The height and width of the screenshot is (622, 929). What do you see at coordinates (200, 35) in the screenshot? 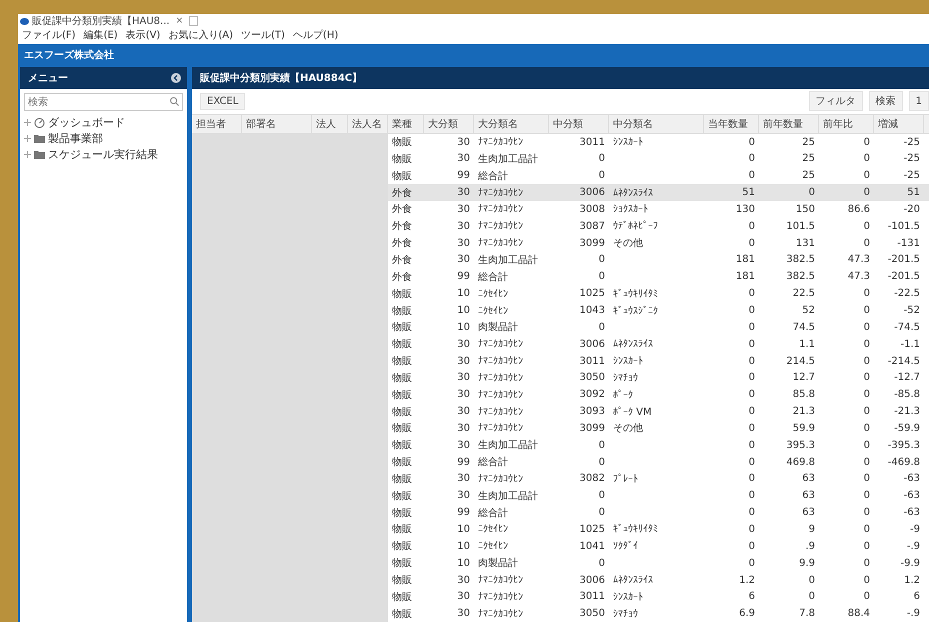
I see `menu-item: お気に入り(A)` at bounding box center [200, 35].